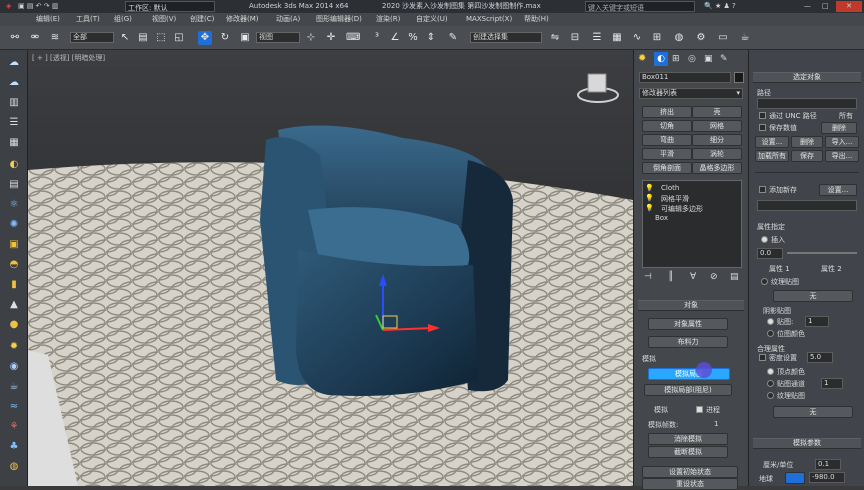 The height and width of the screenshot is (490, 864). I want to click on list-icon: ☰, so click(14, 123).